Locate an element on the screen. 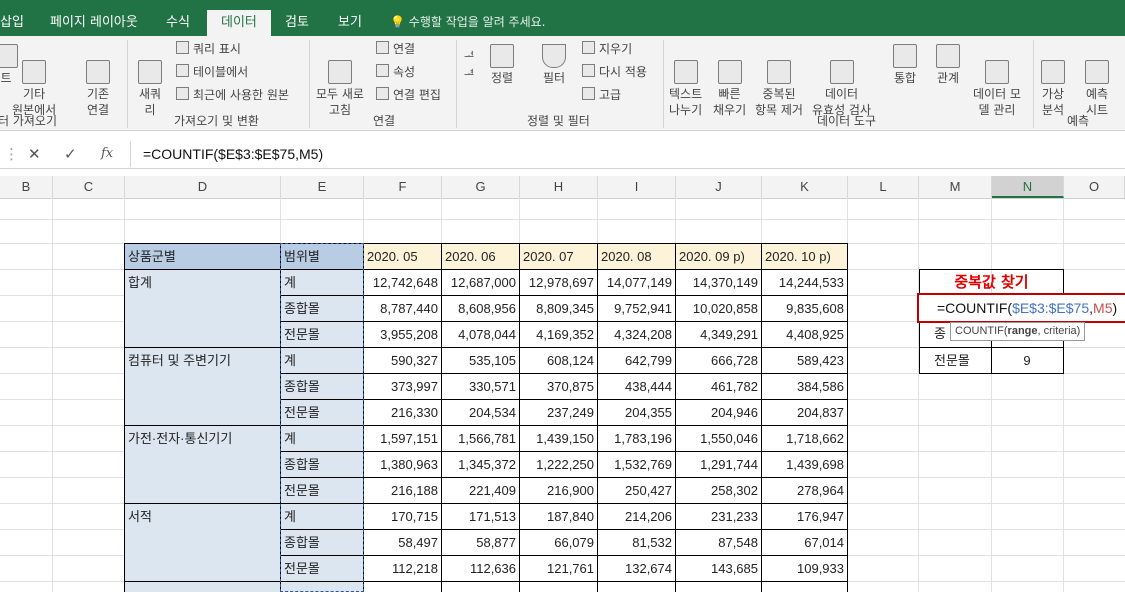 This screenshot has height=592, width=1125. value-cell: 535,105 is located at coordinates (481, 361).